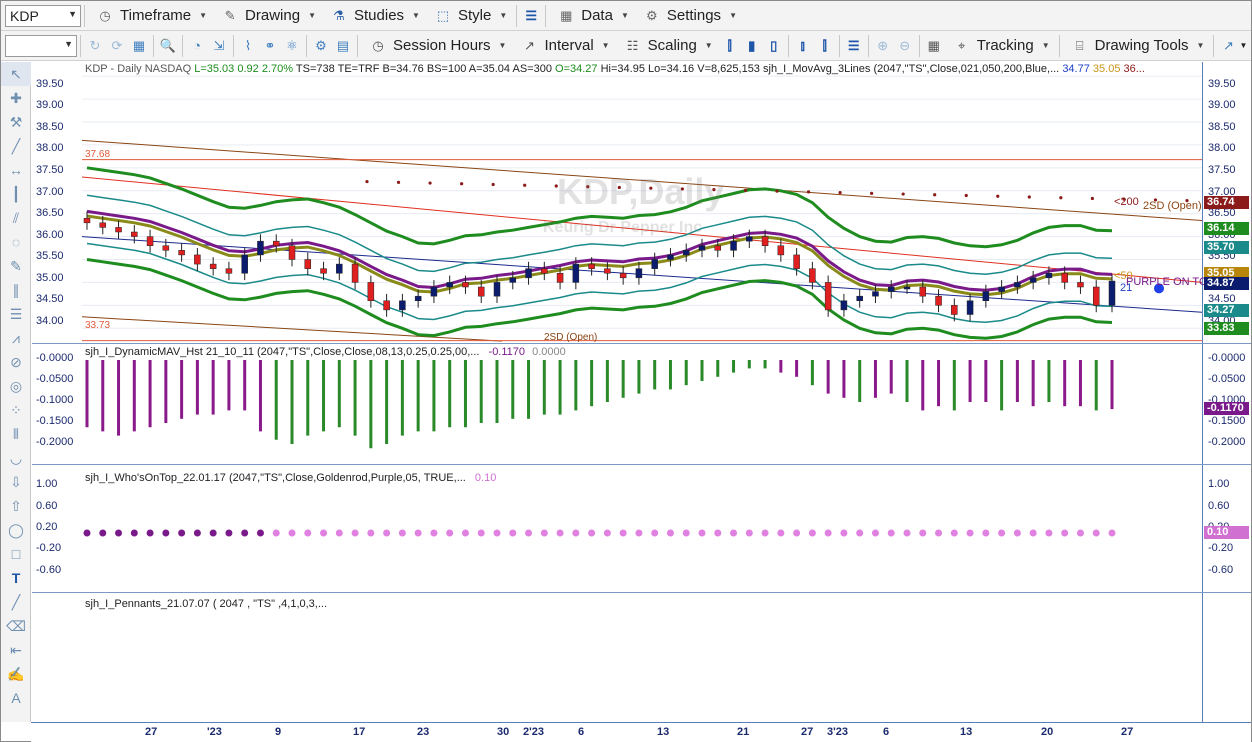  I want to click on data-menu: ▦ Data ▼, so click(592, 16).